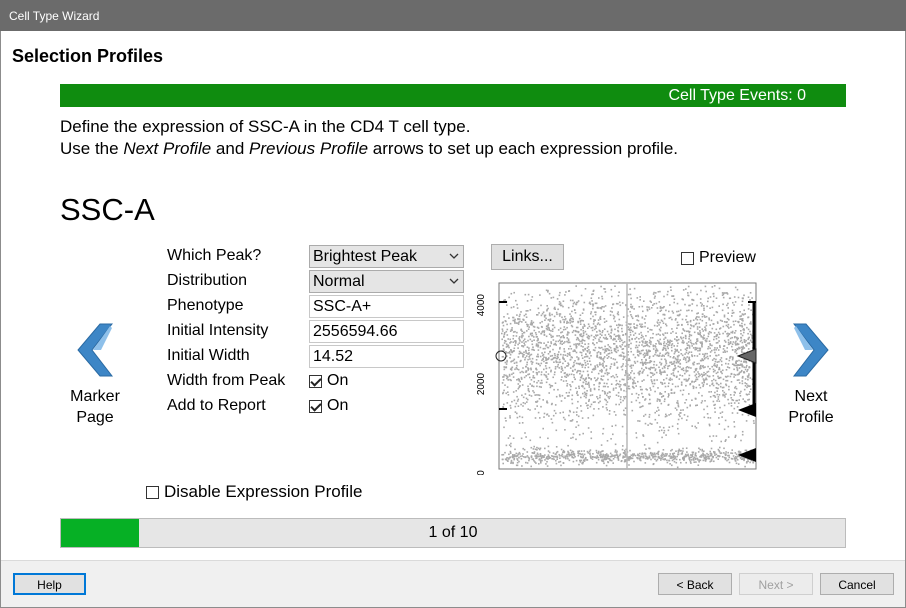  Describe the element at coordinates (811, 417) in the screenshot. I see `next-profile-label-line2: Profile` at that location.